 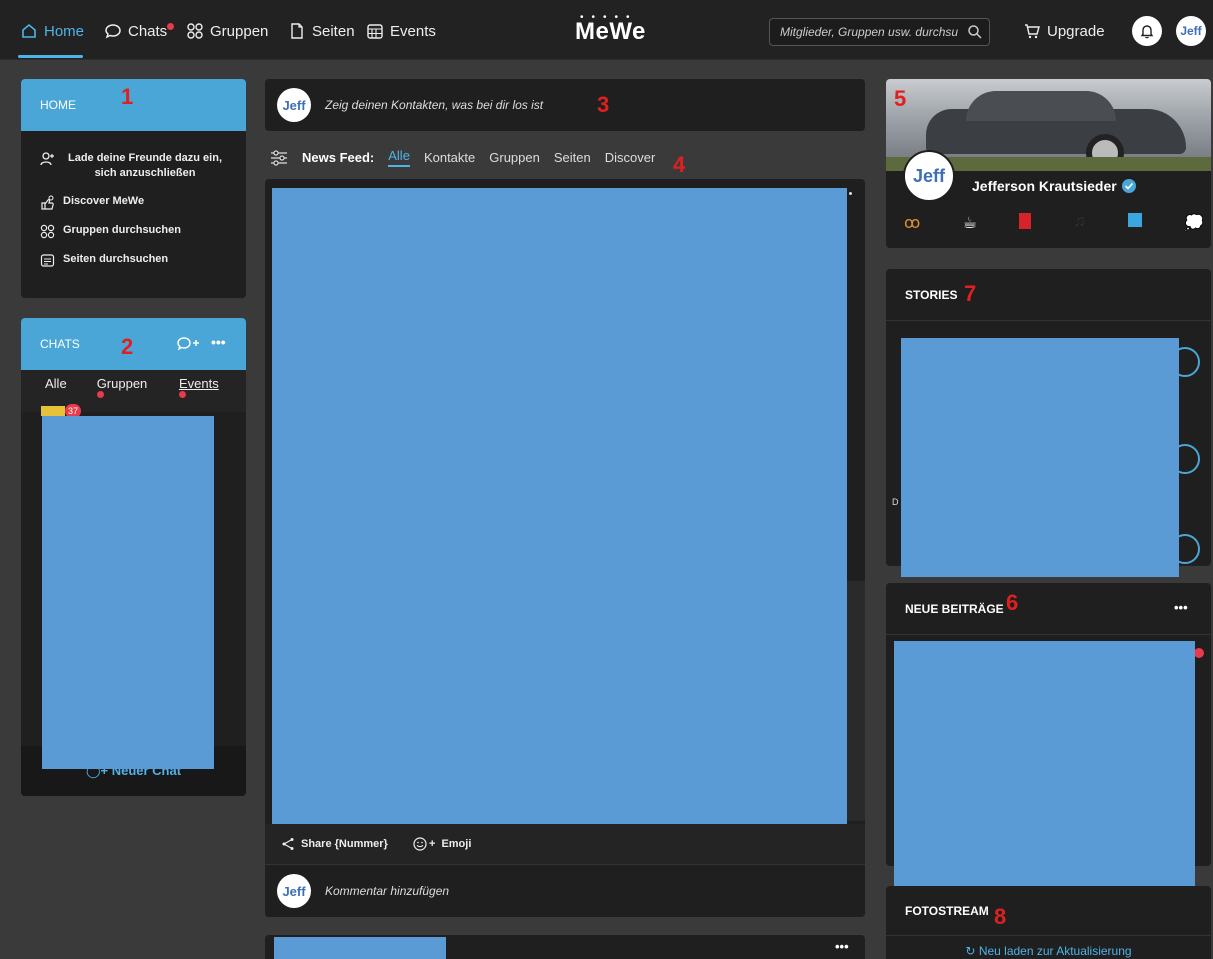 What do you see at coordinates (1054, 223) in the screenshot?
I see `profile-emoji-row: ꝏ ☕ ♫ 💭` at bounding box center [1054, 223].